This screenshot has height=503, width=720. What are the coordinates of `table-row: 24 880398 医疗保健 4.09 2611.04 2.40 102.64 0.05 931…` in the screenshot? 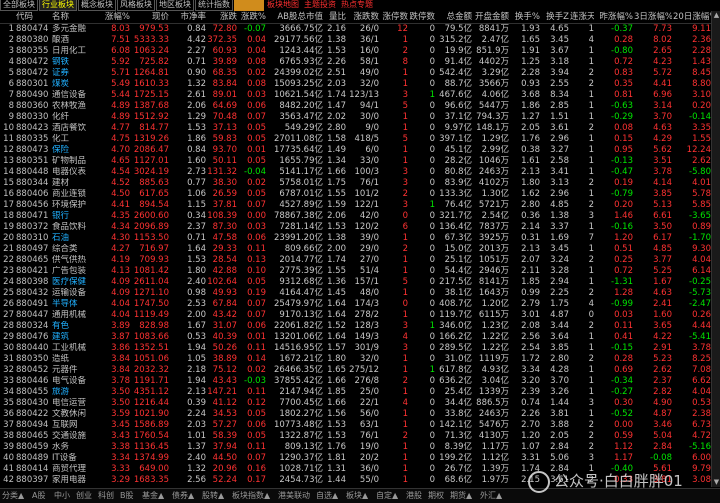 It's located at (360, 283).